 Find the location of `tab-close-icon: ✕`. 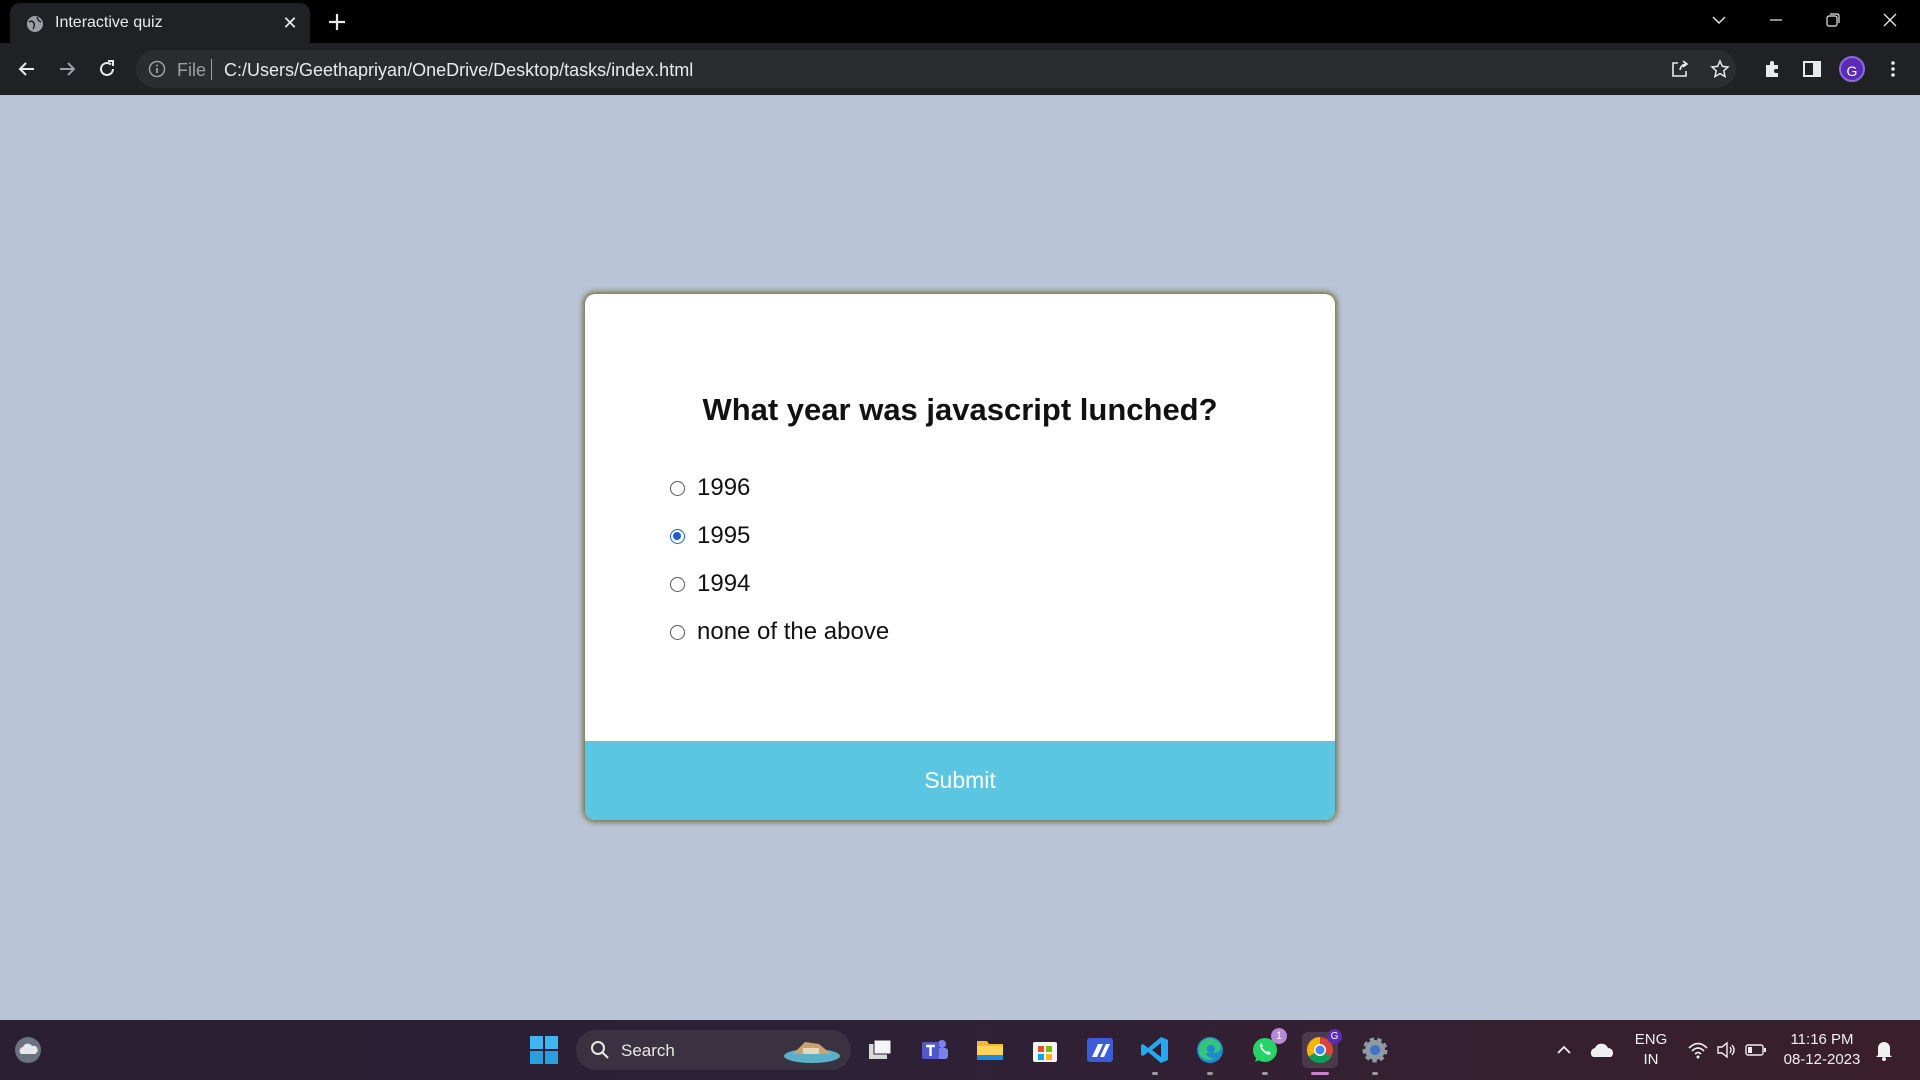

tab-close-icon: ✕ is located at coordinates (290, 23).